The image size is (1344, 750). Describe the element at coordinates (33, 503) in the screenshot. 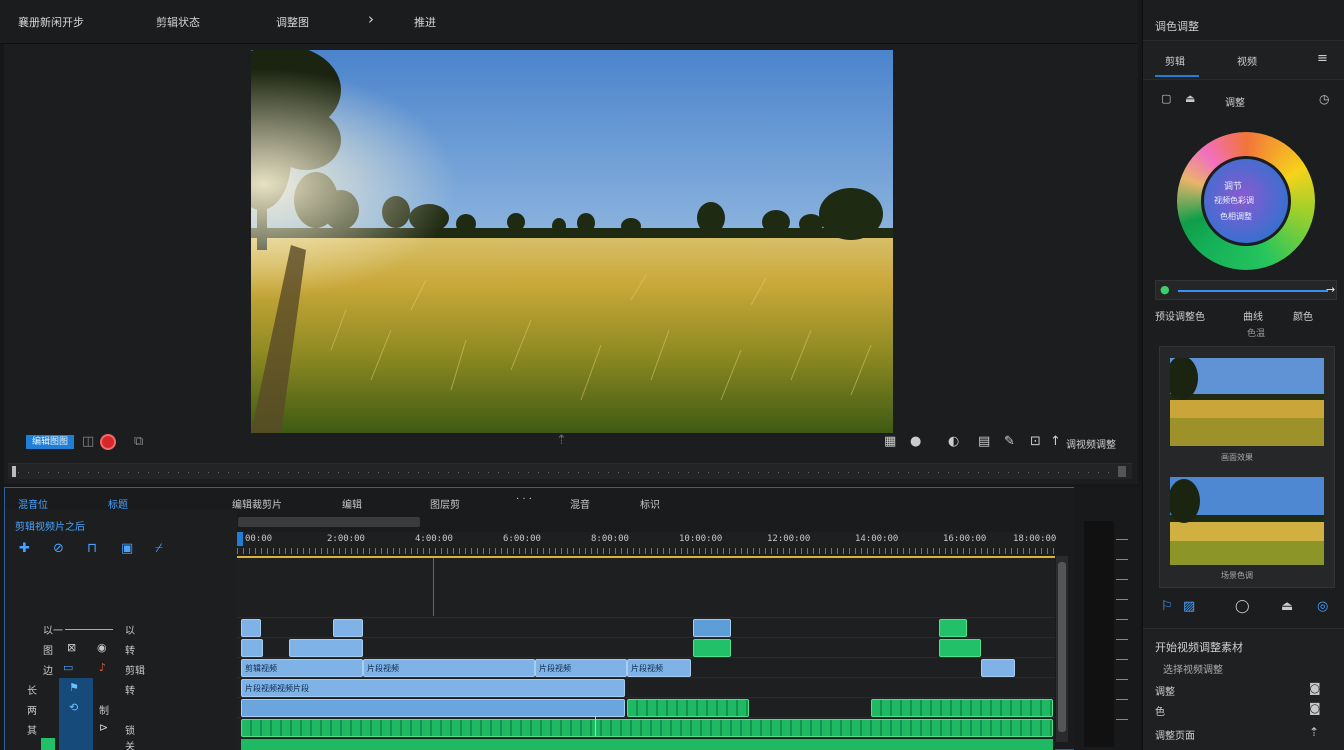

I see `mixer-tab: 混音位` at that location.